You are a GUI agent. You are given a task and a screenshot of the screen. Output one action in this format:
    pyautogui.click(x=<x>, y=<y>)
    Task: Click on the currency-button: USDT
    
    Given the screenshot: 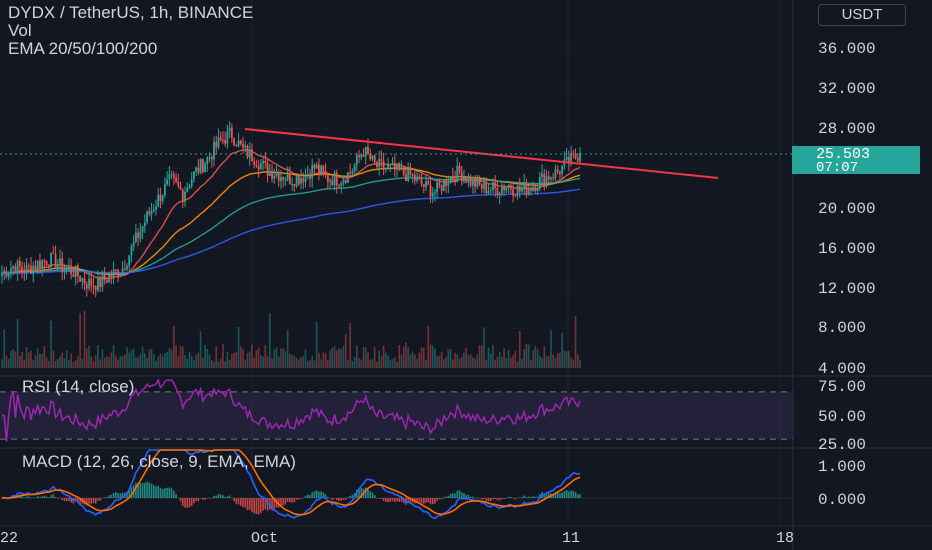 What is the action you would take?
    pyautogui.click(x=862, y=15)
    